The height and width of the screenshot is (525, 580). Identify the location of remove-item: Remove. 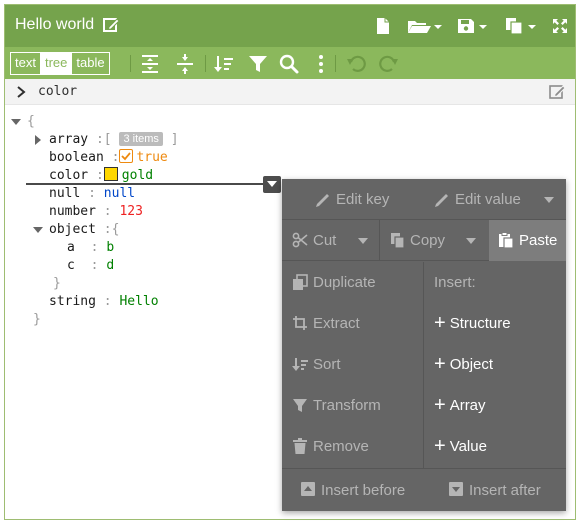
(341, 446).